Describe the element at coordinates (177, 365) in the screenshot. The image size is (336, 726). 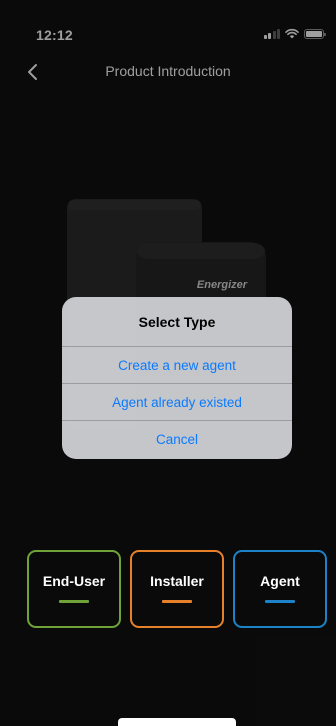
I see `create-new-agent-button: Create a new agent` at that location.